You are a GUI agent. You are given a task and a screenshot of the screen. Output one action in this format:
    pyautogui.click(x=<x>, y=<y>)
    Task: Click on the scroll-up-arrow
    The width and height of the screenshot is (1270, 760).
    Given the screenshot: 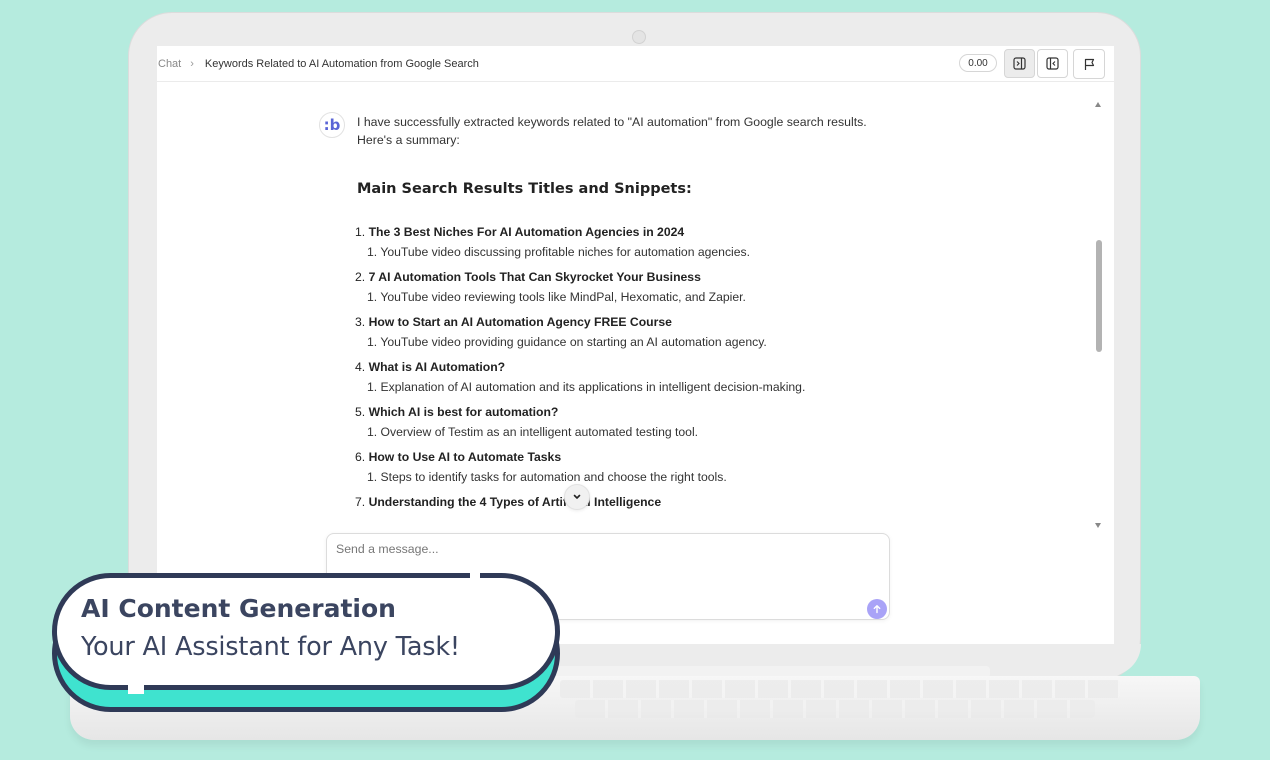 What is the action you would take?
    pyautogui.click(x=1098, y=104)
    